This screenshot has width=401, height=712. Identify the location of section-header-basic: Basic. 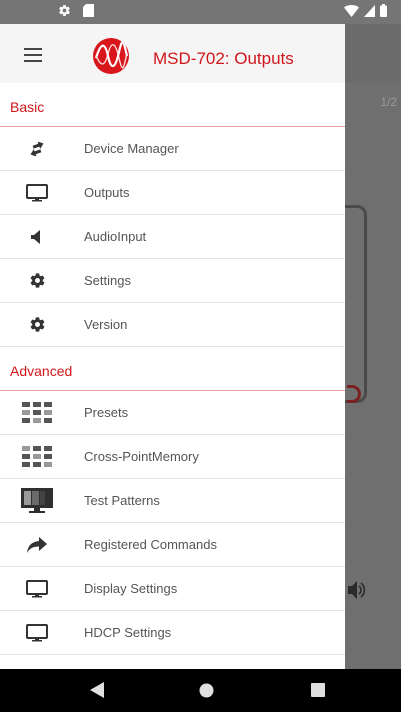
(172, 105).